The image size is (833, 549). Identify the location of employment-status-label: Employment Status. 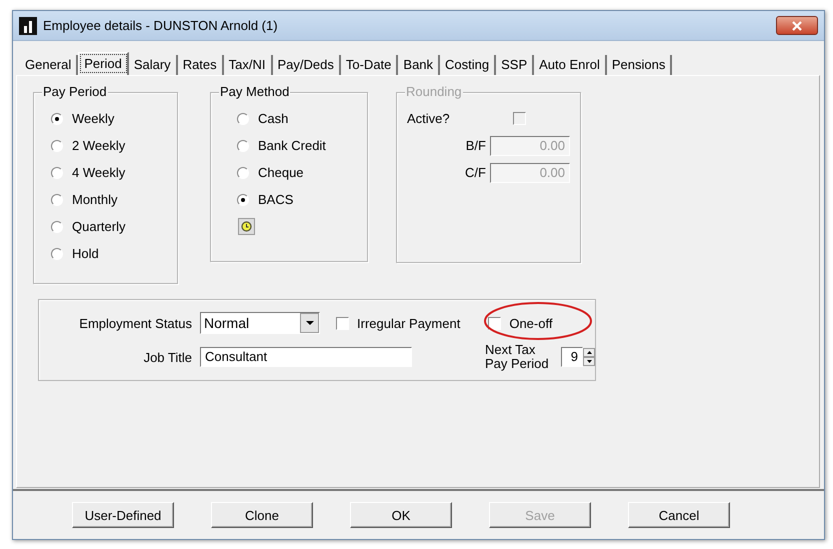
(135, 323).